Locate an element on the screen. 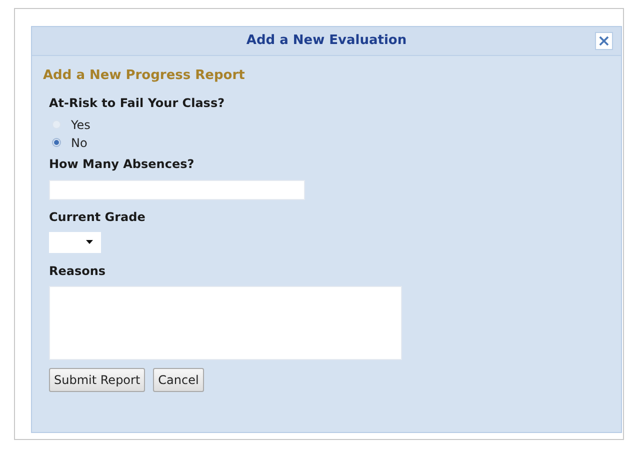 Image resolution: width=638 pixels, height=450 pixels. reasons-label: Reasons is located at coordinates (77, 270).